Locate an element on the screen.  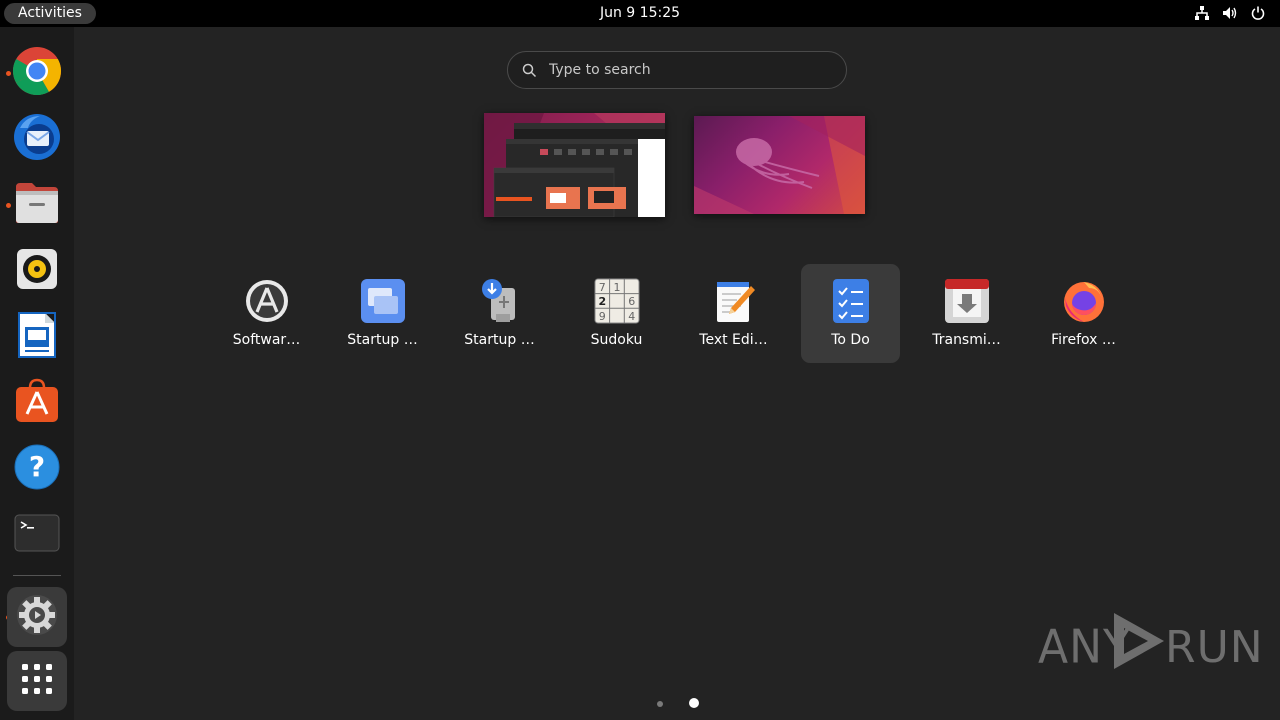
search-icon is located at coordinates (529, 72).